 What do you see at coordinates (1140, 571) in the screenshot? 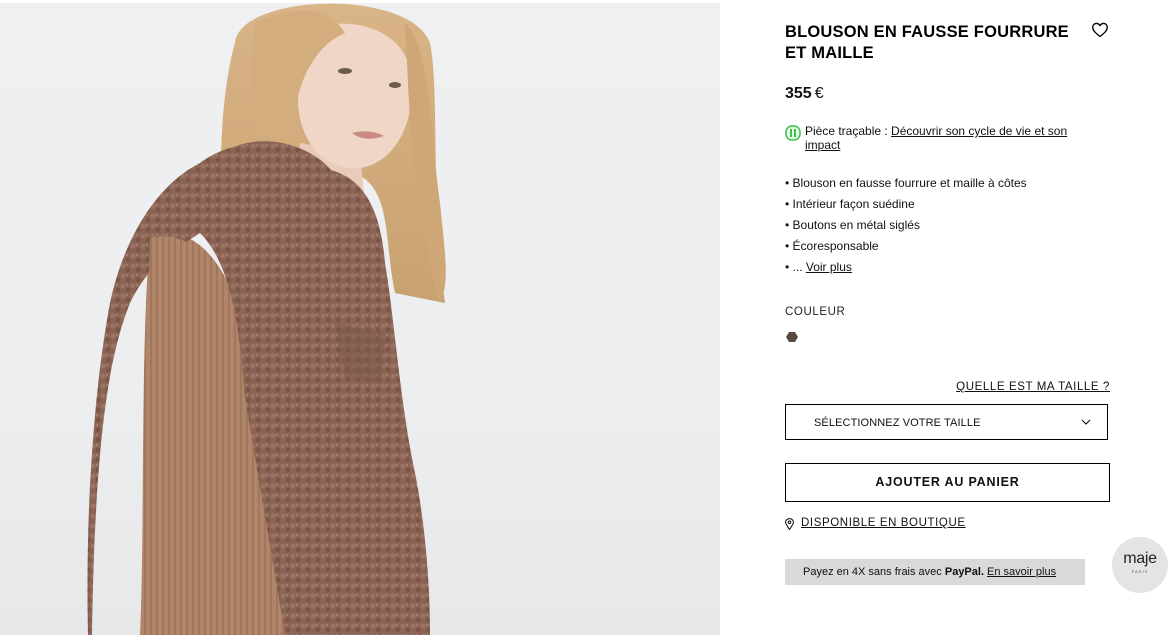
I see `brand-logo-subtitle: PARIS` at bounding box center [1140, 571].